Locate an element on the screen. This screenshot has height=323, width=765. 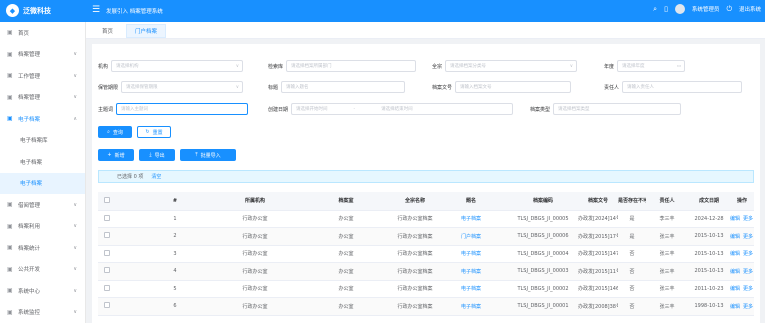
dept-select: 请选择档案所属部门 is located at coordinates (351, 66).